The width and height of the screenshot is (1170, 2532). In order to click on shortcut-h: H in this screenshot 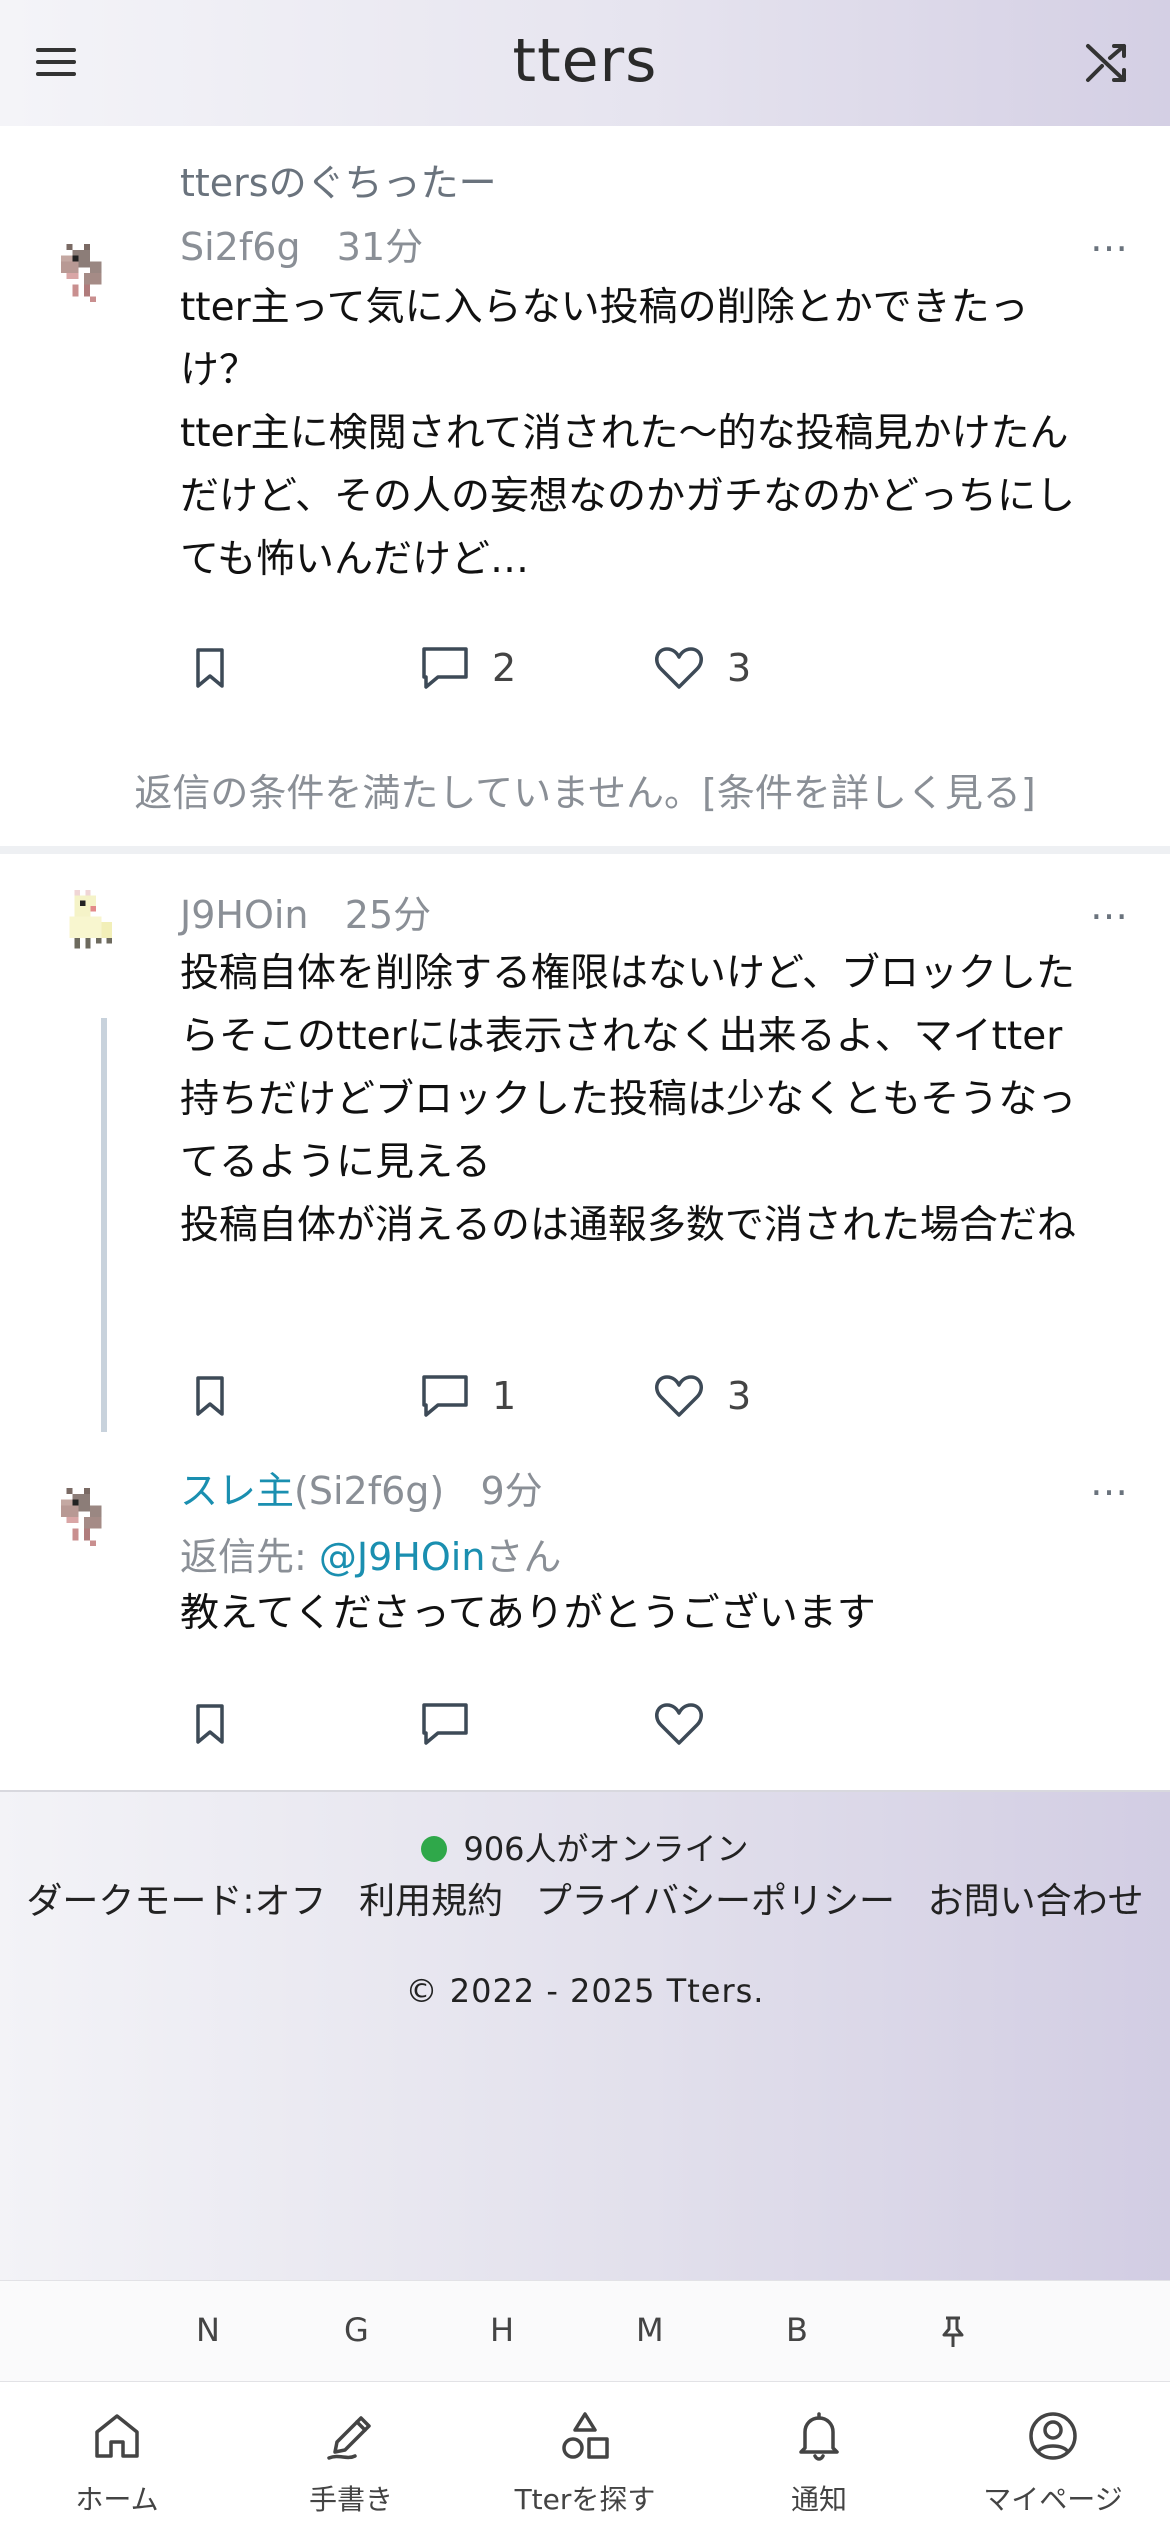, I will do `click(502, 2330)`.